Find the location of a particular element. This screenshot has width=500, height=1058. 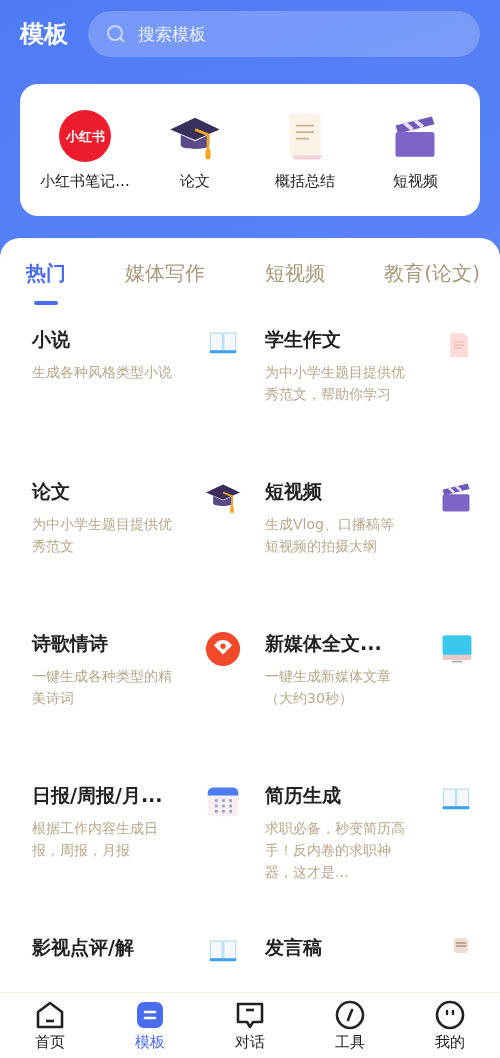

nav-item: 模板 is located at coordinates (150, 1042).